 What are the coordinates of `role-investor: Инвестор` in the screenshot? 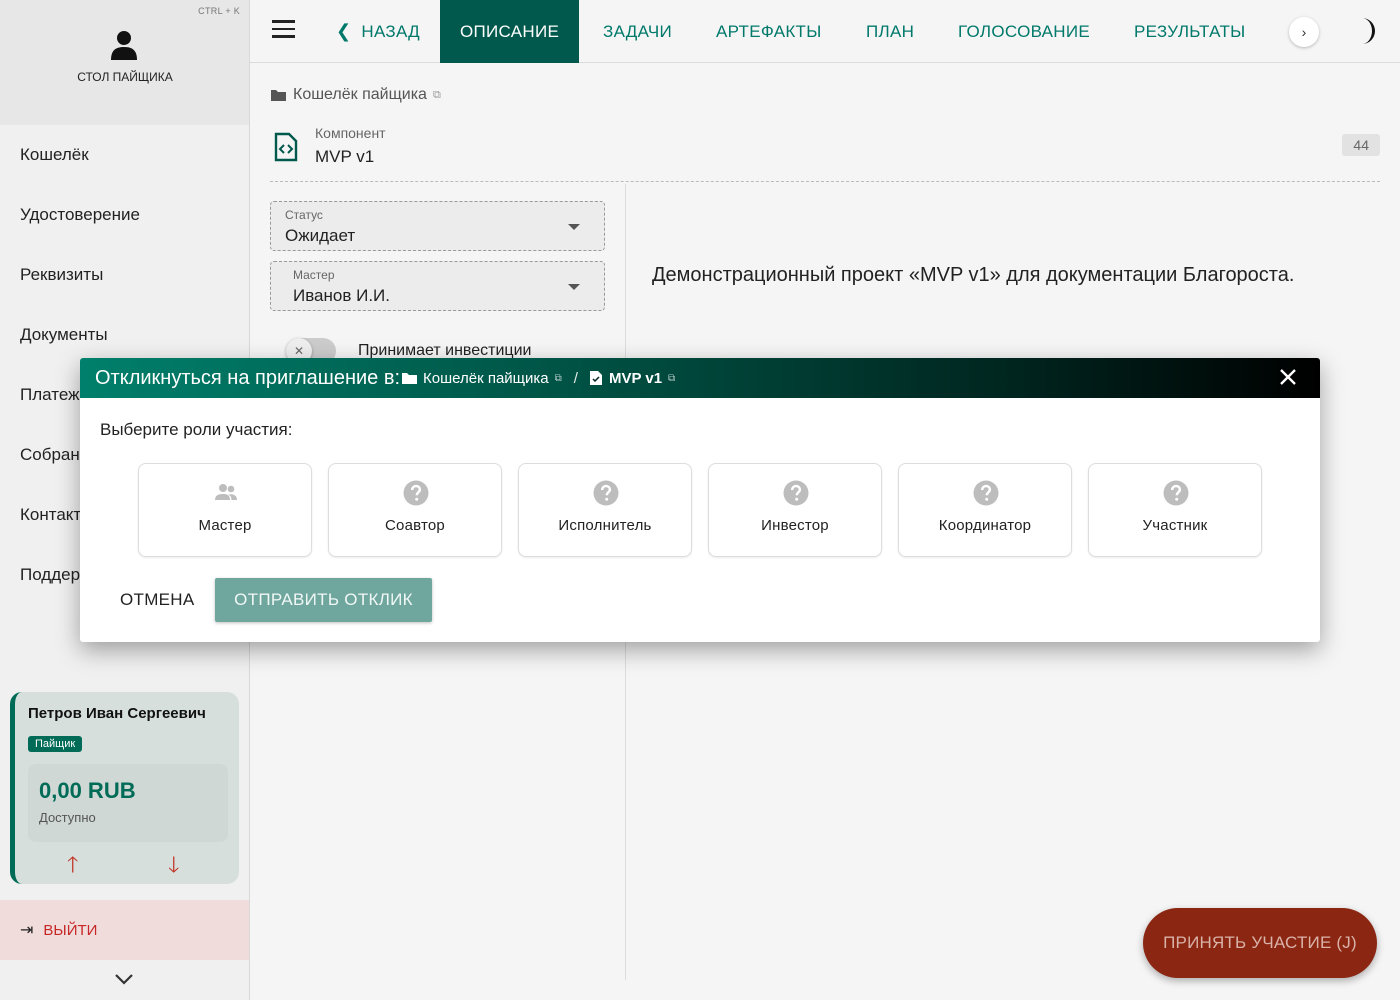 It's located at (795, 510).